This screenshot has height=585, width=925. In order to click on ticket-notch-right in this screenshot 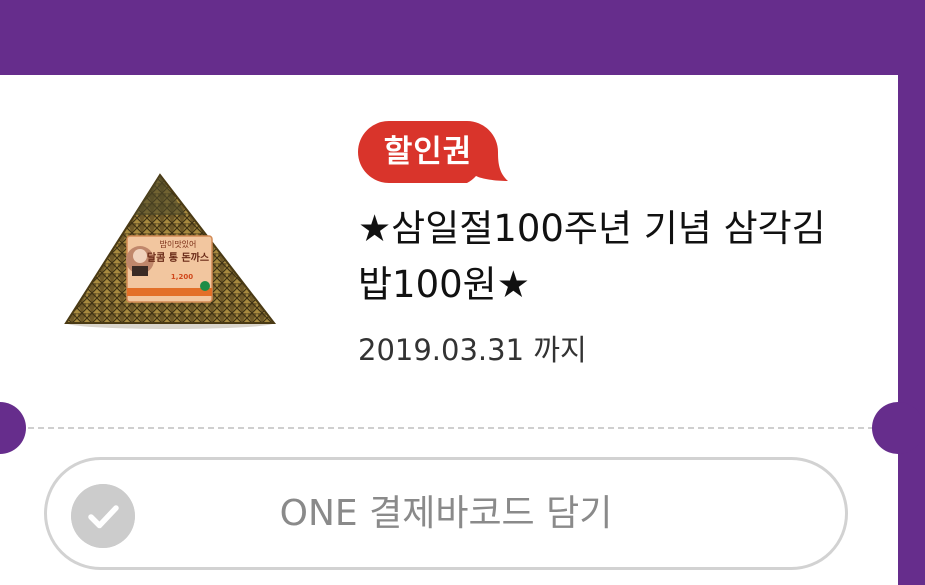, I will do `click(898, 428)`.